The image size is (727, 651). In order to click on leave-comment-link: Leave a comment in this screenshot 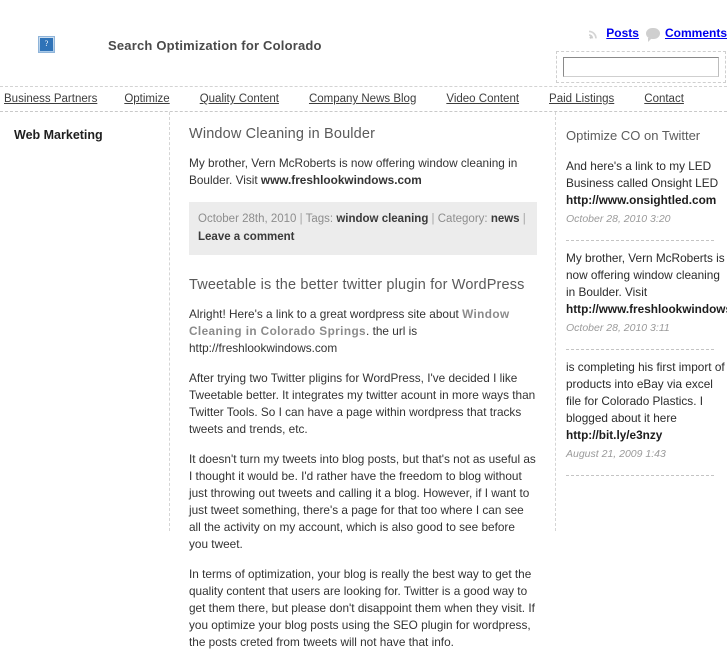, I will do `click(246, 237)`.